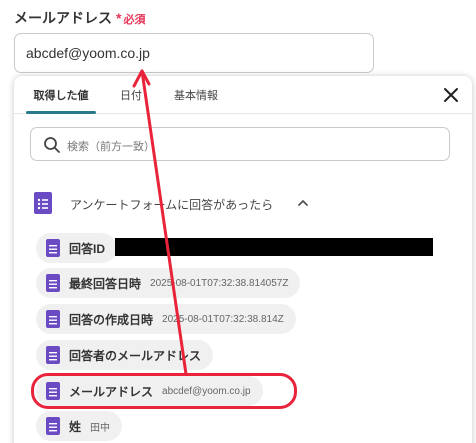  Describe the element at coordinates (87, 248) in the screenshot. I see `chip-label: 回答ID` at that location.